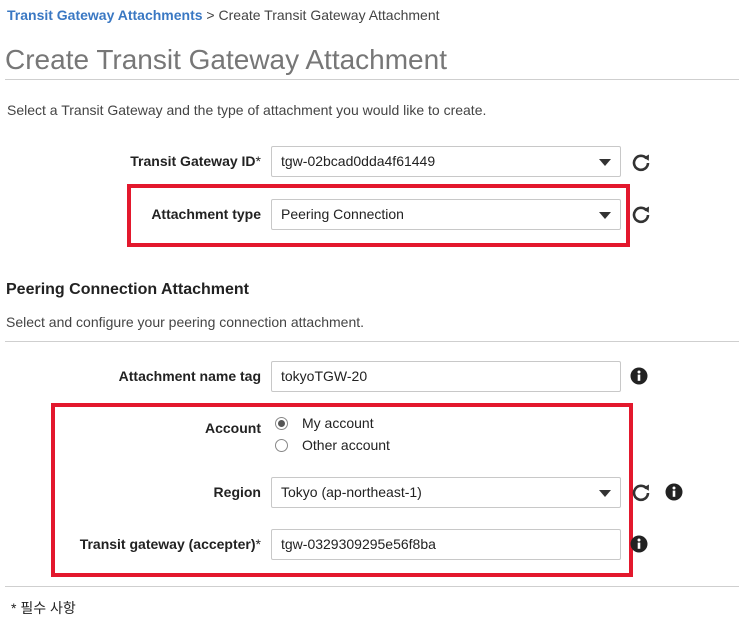 The height and width of the screenshot is (637, 739). What do you see at coordinates (372, 79) in the screenshot?
I see `title-divider` at bounding box center [372, 79].